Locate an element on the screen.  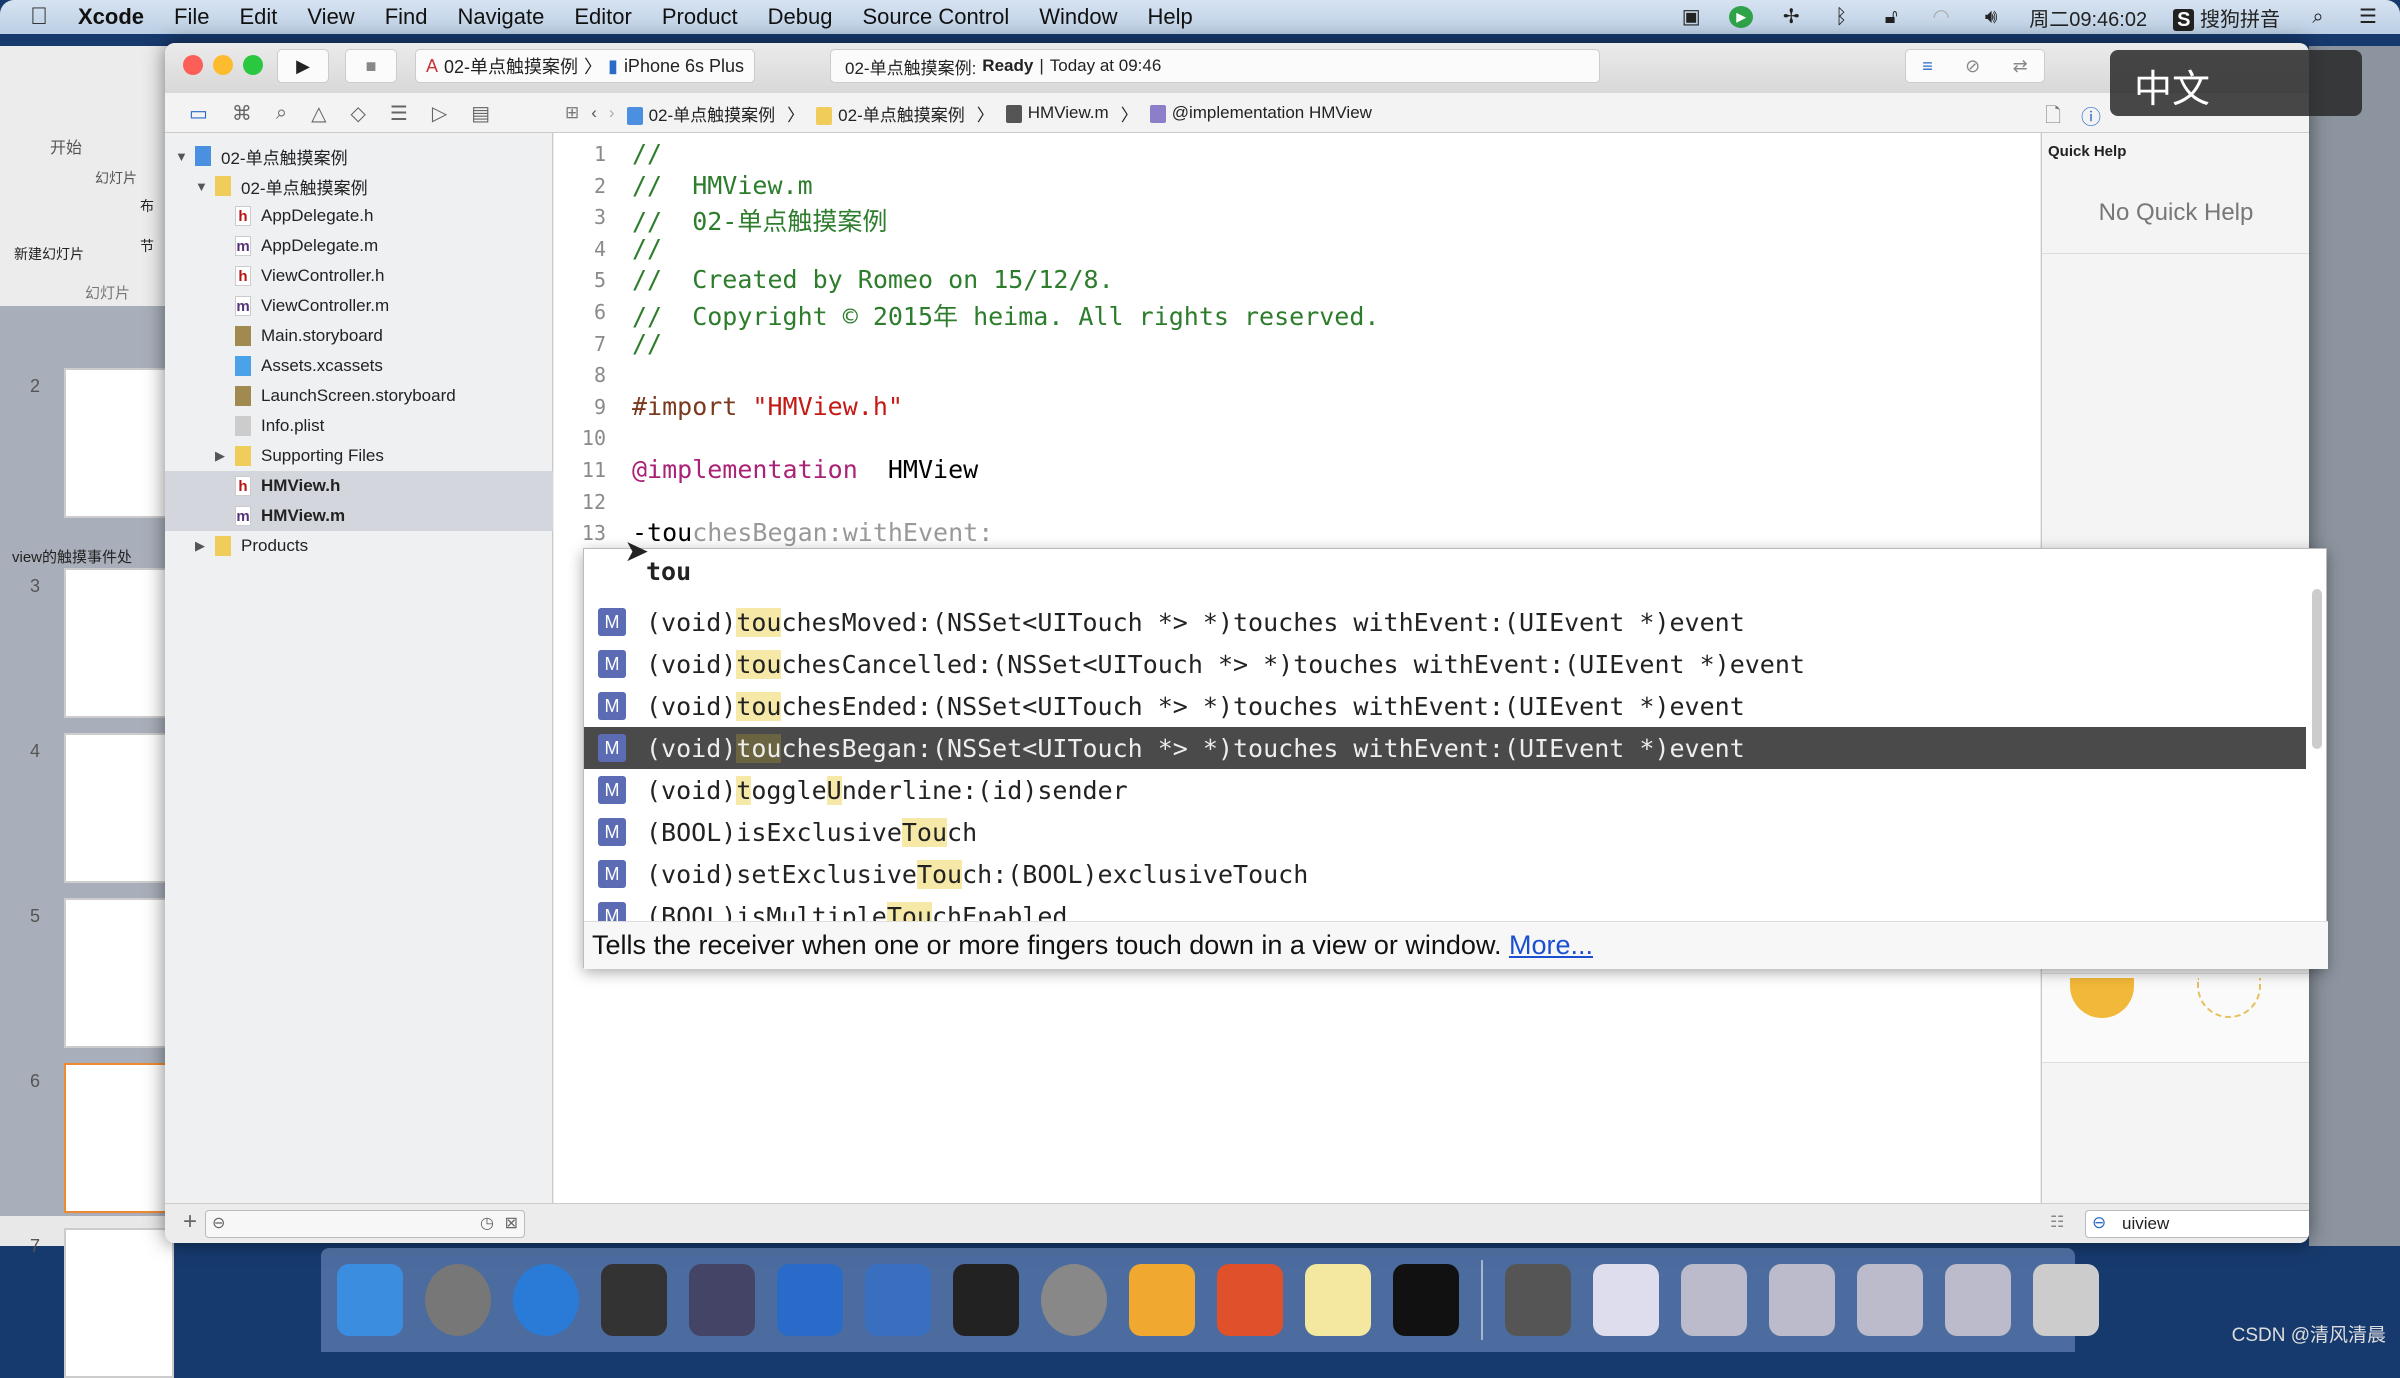
terminal-icon is located at coordinates (986, 1300).